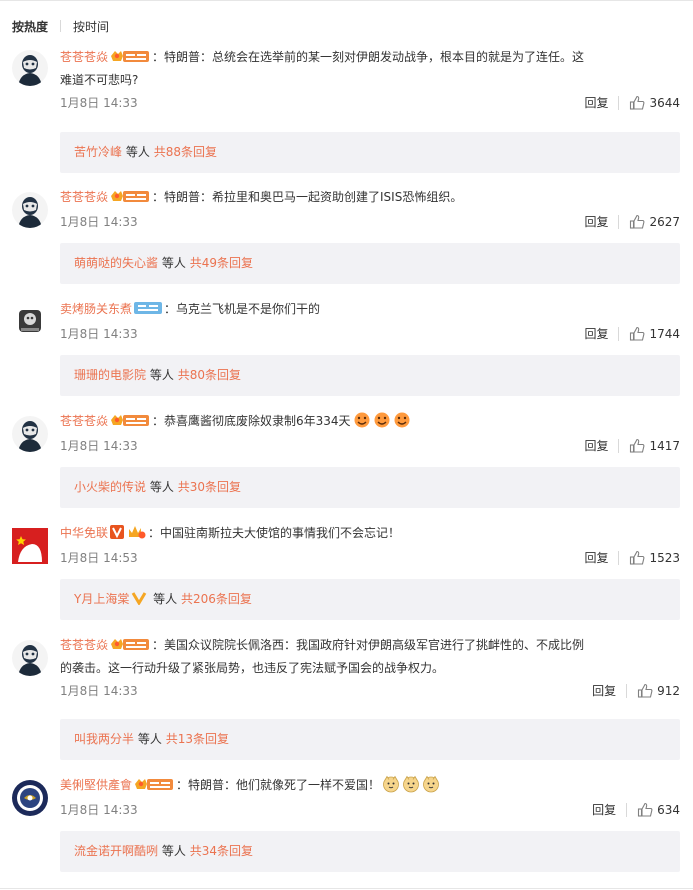  I want to click on reply-username: 叫我两分半, so click(104, 739).